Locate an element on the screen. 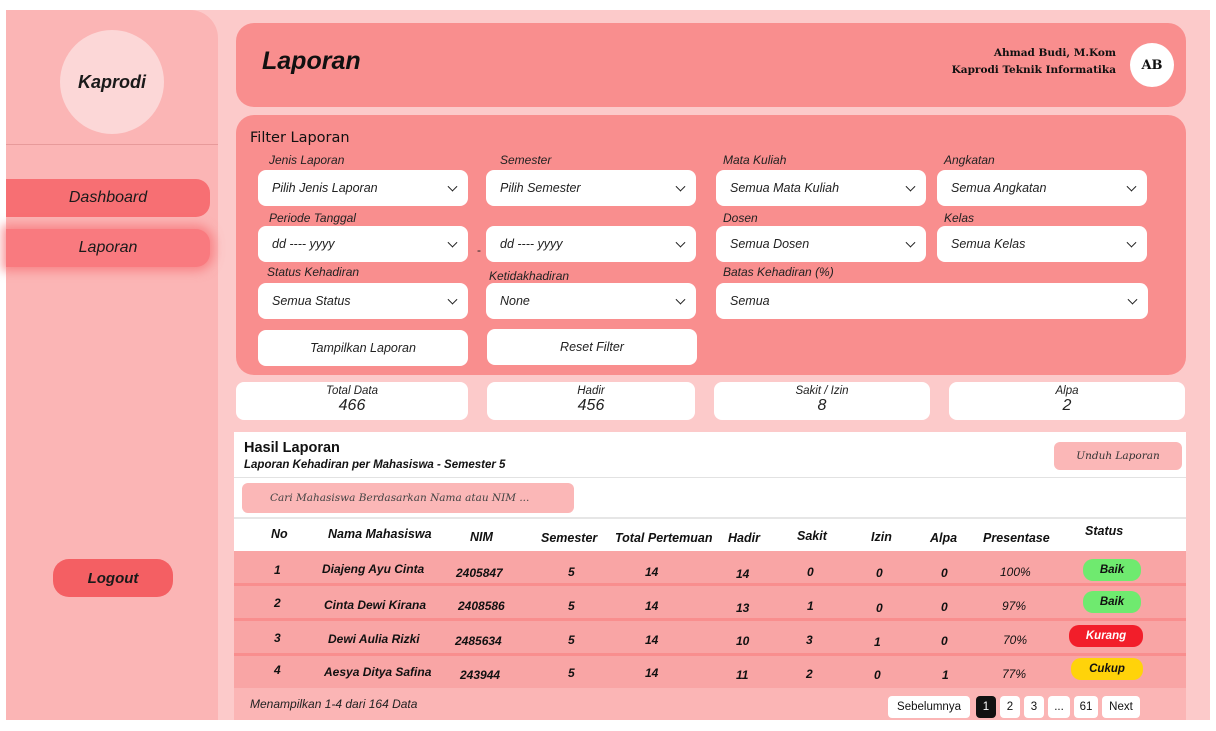  sidebar-item-dashboard: Dashboard is located at coordinates (108, 198).